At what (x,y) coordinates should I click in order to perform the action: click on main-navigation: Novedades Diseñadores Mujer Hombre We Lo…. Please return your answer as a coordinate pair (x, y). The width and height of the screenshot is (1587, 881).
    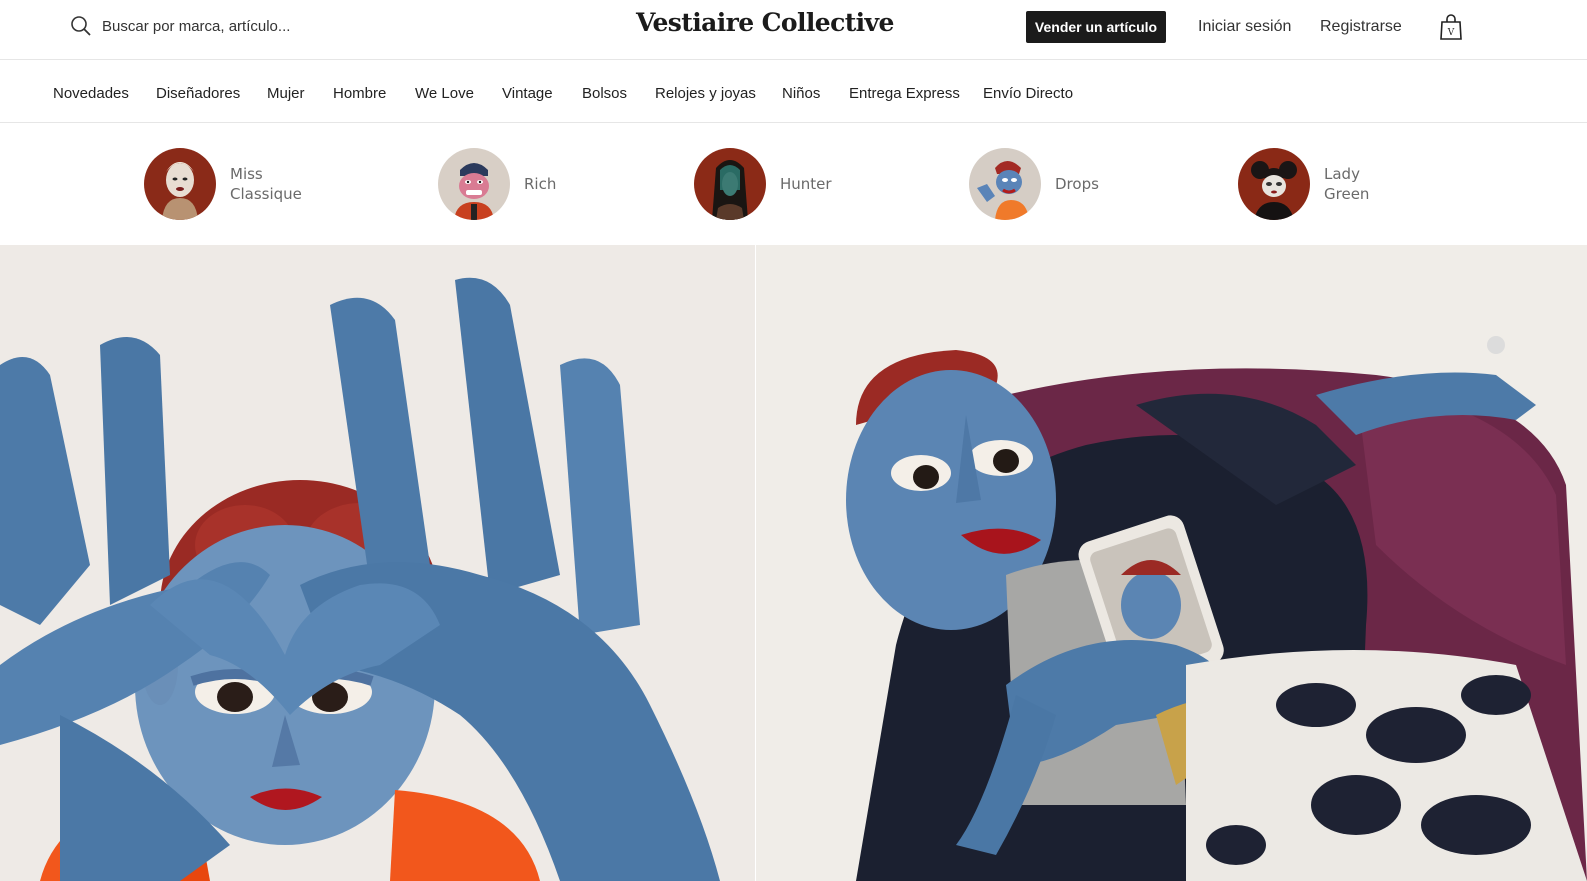
    Looking at the image, I should click on (793, 92).